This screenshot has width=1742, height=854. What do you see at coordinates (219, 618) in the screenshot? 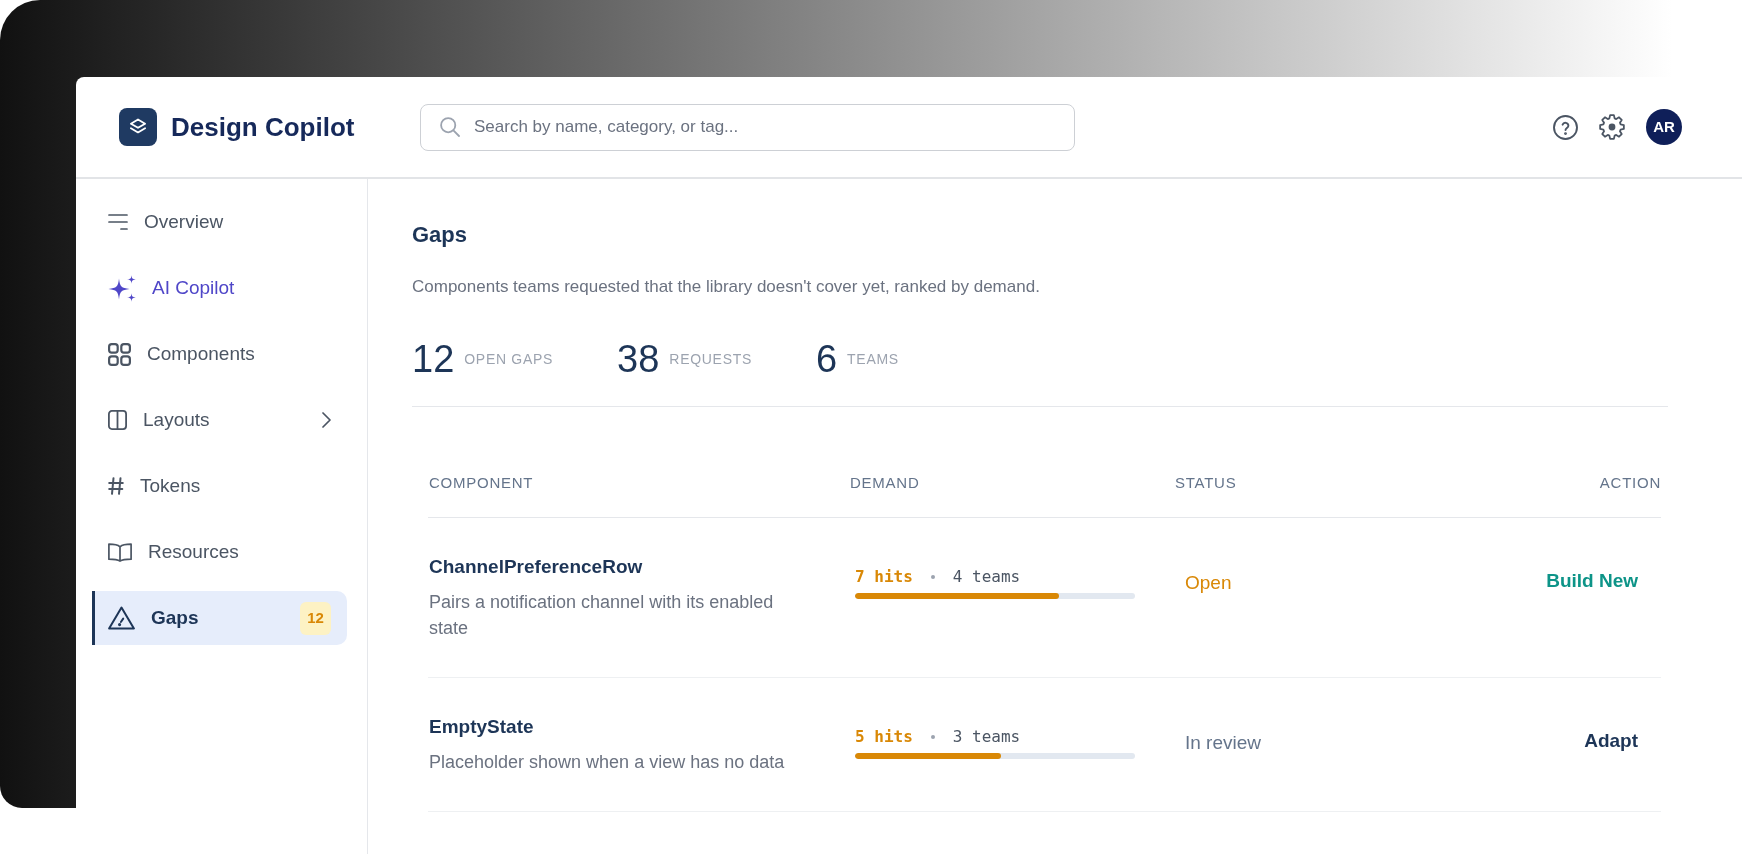
I see `sidebar-item: Gaps 12` at bounding box center [219, 618].